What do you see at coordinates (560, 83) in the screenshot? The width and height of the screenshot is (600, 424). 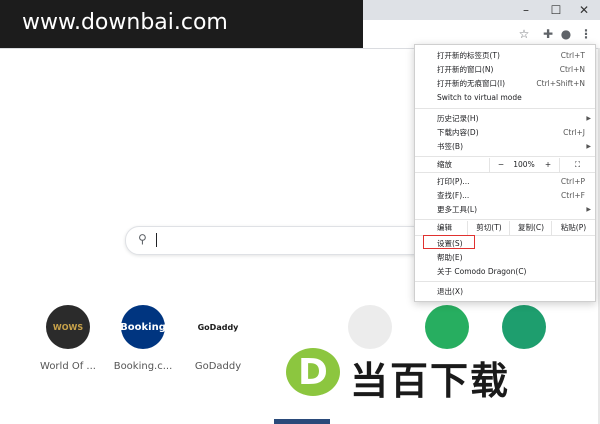 I see `menu-shortcut: Ctrl+Shift+N` at bounding box center [560, 83].